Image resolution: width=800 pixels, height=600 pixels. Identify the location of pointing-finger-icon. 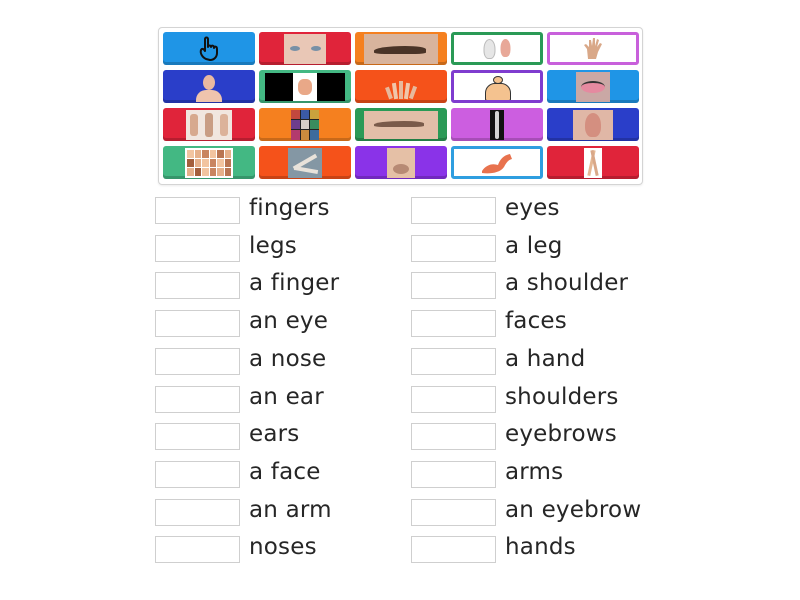
(209, 48).